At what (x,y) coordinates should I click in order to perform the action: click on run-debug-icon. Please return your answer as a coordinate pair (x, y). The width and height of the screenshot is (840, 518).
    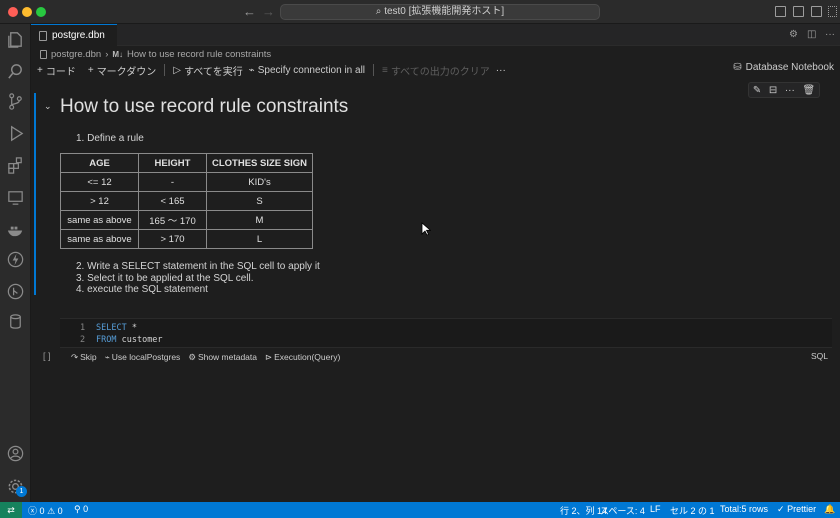
    Looking at the image, I should click on (15, 133).